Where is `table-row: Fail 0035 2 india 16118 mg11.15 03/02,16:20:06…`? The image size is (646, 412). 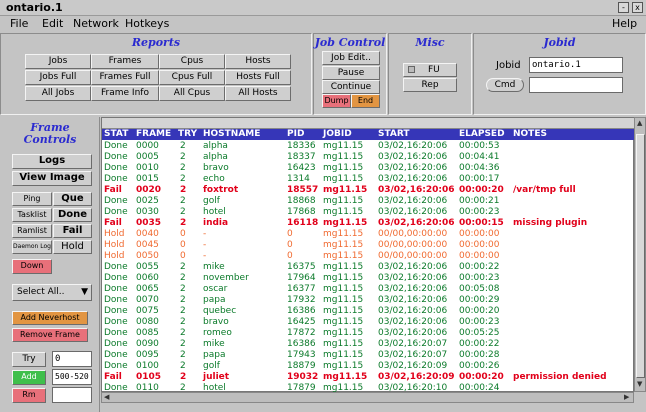 table-row: Fail 0035 2 india 16118 mg11.15 03/02,16:20:06… is located at coordinates (368, 223).